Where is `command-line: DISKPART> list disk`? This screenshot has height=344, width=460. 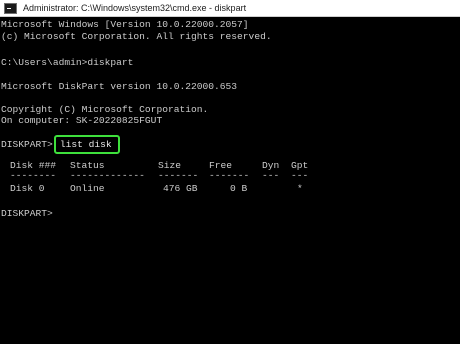 command-line: DISKPART> list disk is located at coordinates (60, 144).